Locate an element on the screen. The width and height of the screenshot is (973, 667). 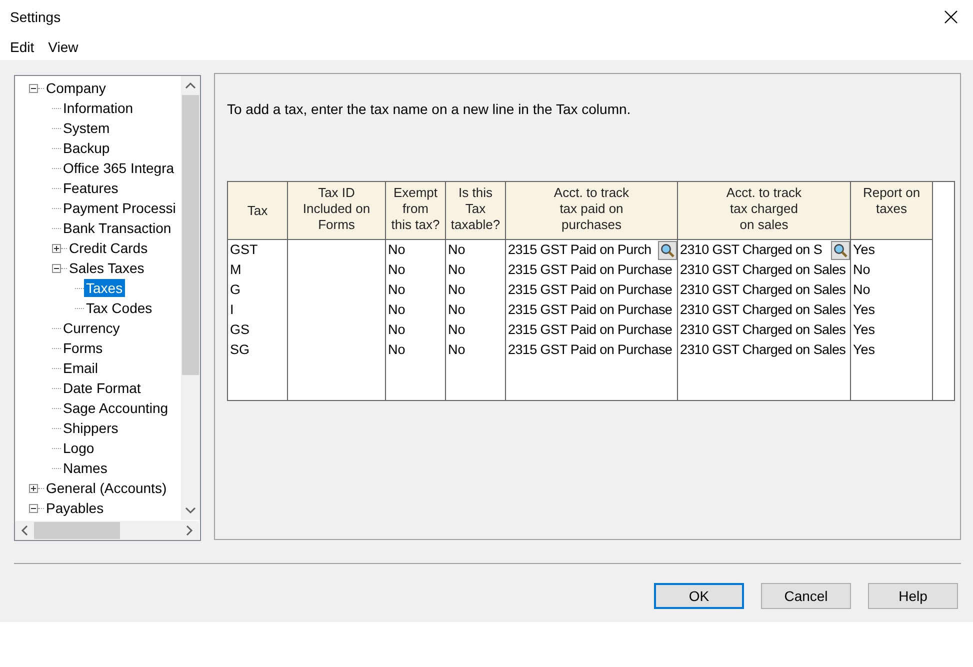
table-cell: 2315 GST Paid on Purch is located at coordinates (580, 250).